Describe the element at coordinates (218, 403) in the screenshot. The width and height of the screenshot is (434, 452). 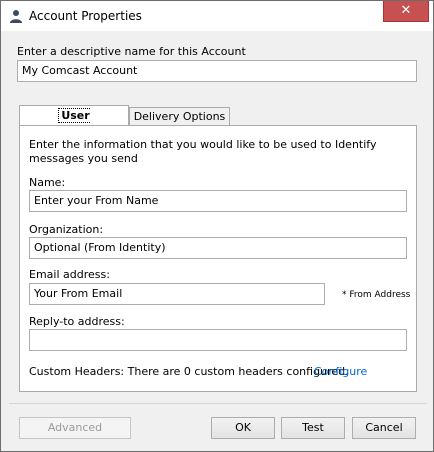
I see `separator` at that location.